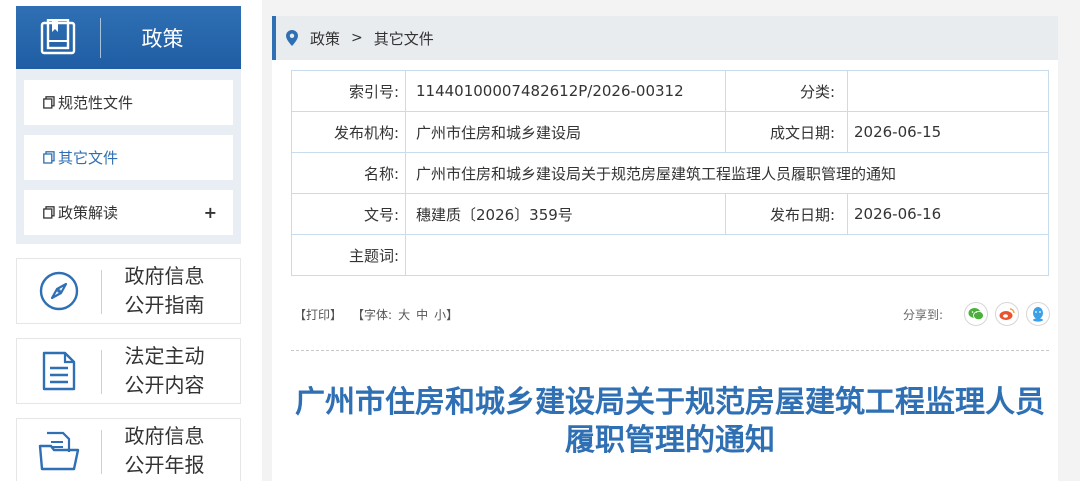  What do you see at coordinates (372, 314) in the screenshot?
I see `font-size-prefix: 【字体:` at bounding box center [372, 314].